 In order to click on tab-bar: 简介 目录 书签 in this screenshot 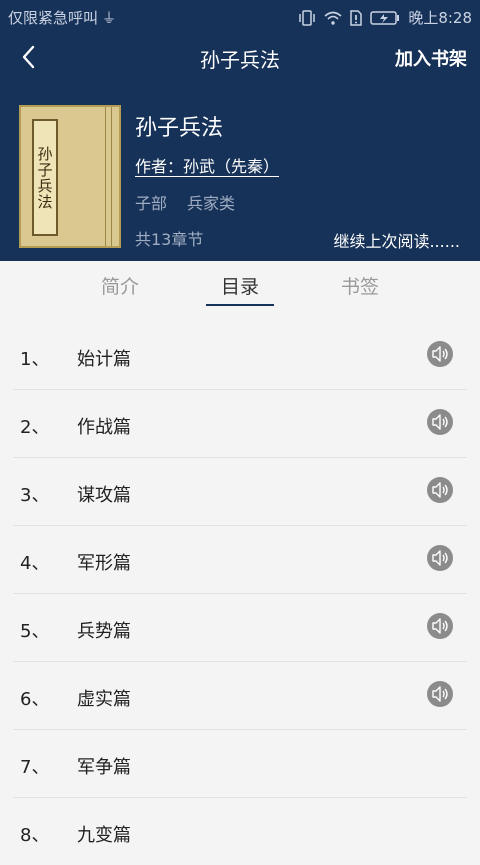, I will do `click(240, 291)`.